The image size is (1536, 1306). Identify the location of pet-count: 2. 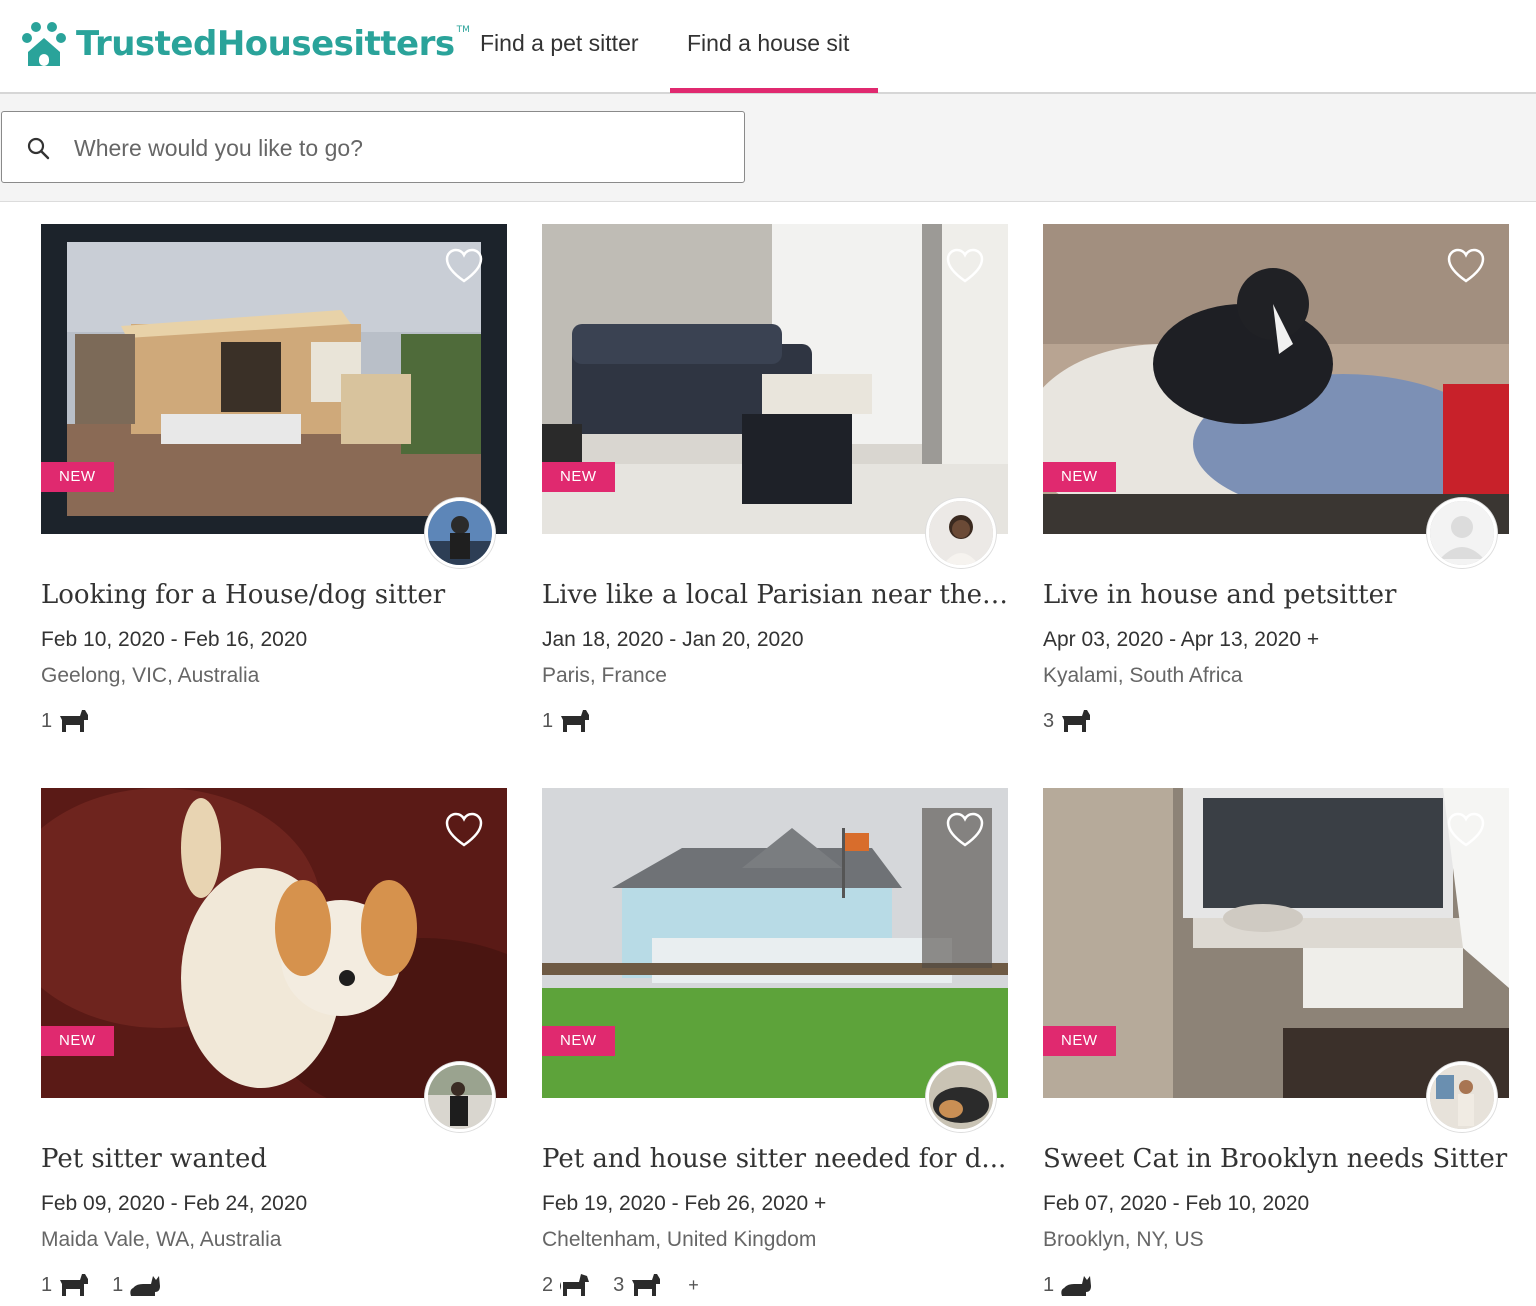
(548, 1284).